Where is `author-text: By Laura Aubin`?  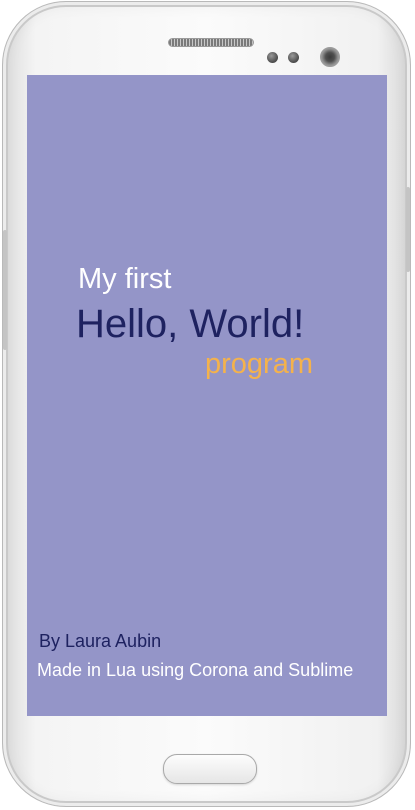 author-text: By Laura Aubin is located at coordinates (100, 641).